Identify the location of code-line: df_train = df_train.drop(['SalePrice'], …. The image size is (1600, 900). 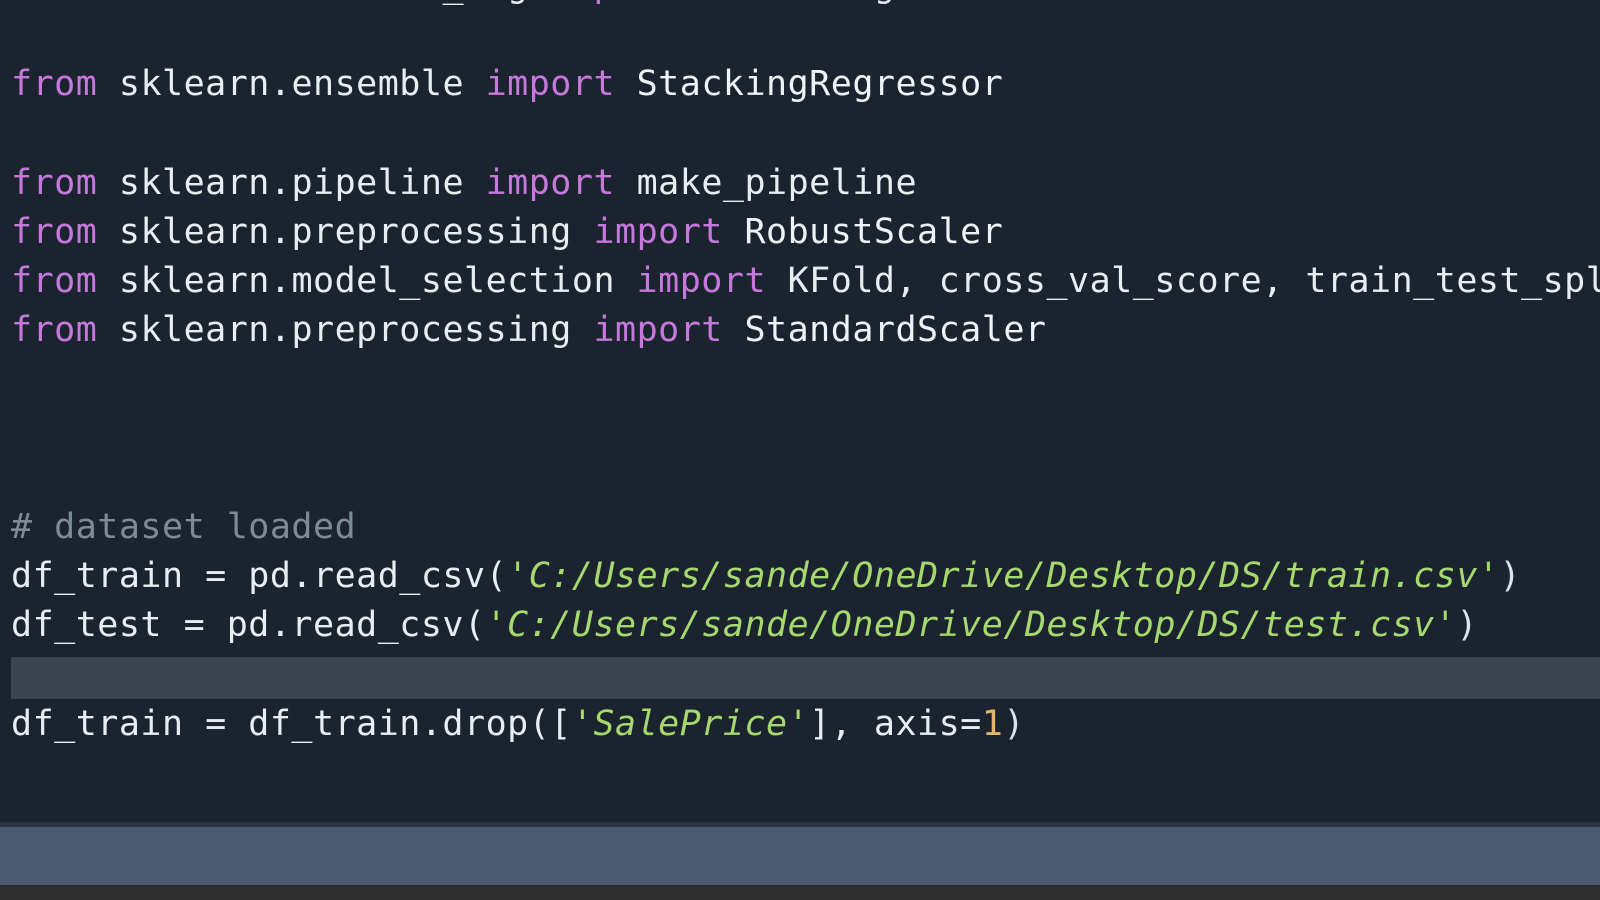
(800, 724).